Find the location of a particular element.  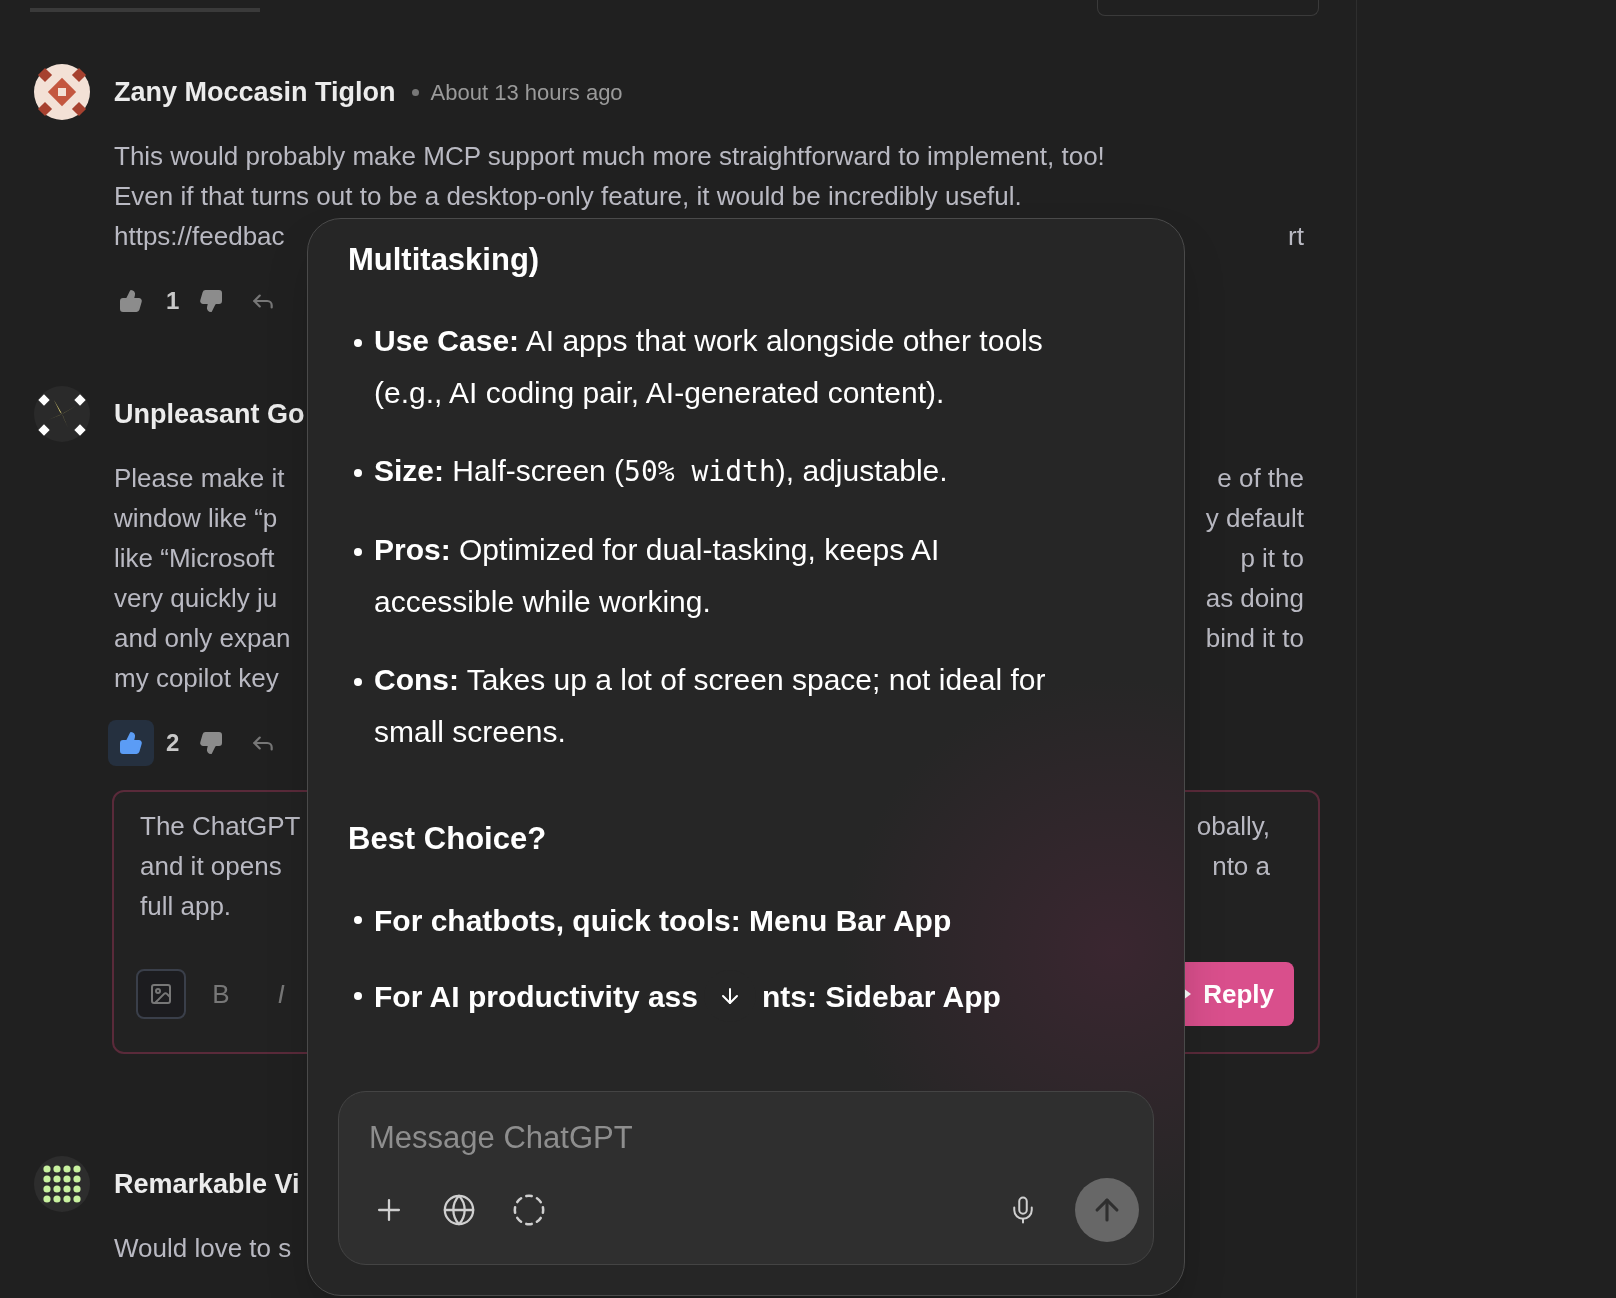

author-name: Remarkable Vi is located at coordinates (207, 1184).